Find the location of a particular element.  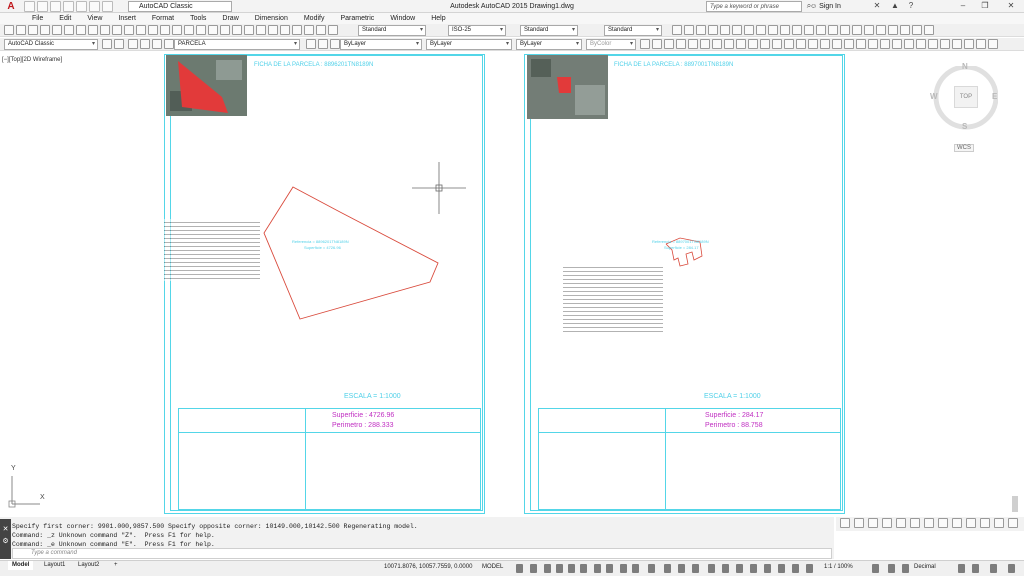

close-command-icon: ✕ is located at coordinates (5, 529).